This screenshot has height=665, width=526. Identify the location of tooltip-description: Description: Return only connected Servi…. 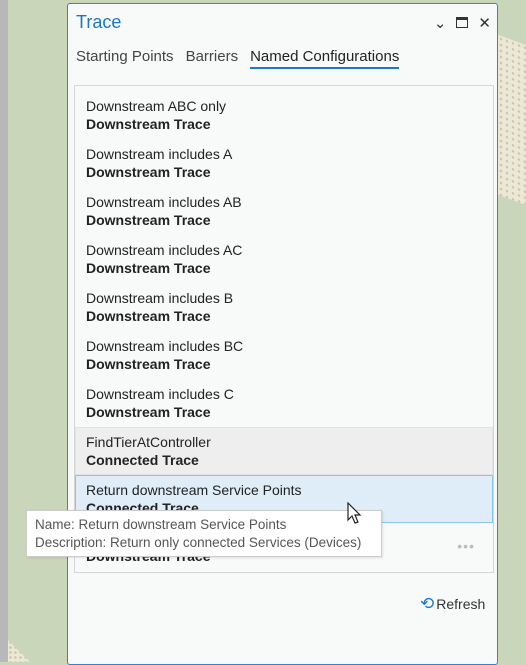
(198, 542).